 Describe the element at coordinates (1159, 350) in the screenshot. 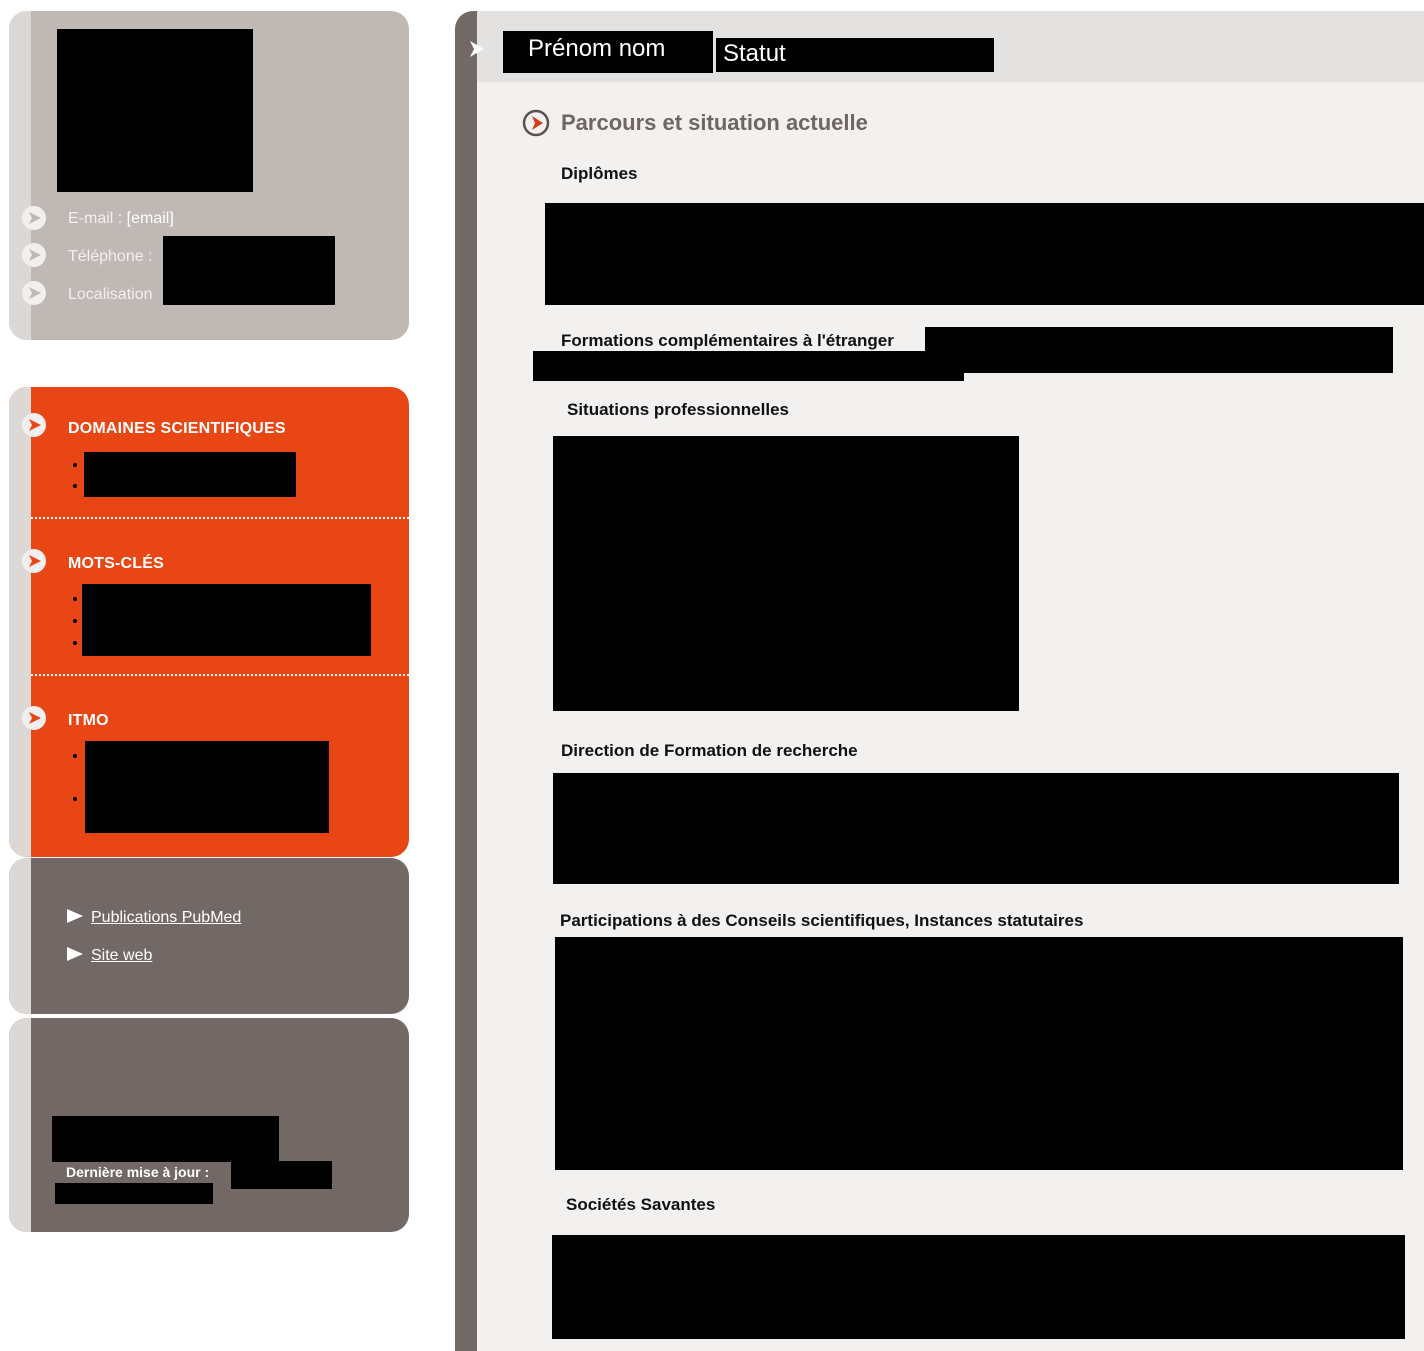

I see `training-abroad-content` at that location.